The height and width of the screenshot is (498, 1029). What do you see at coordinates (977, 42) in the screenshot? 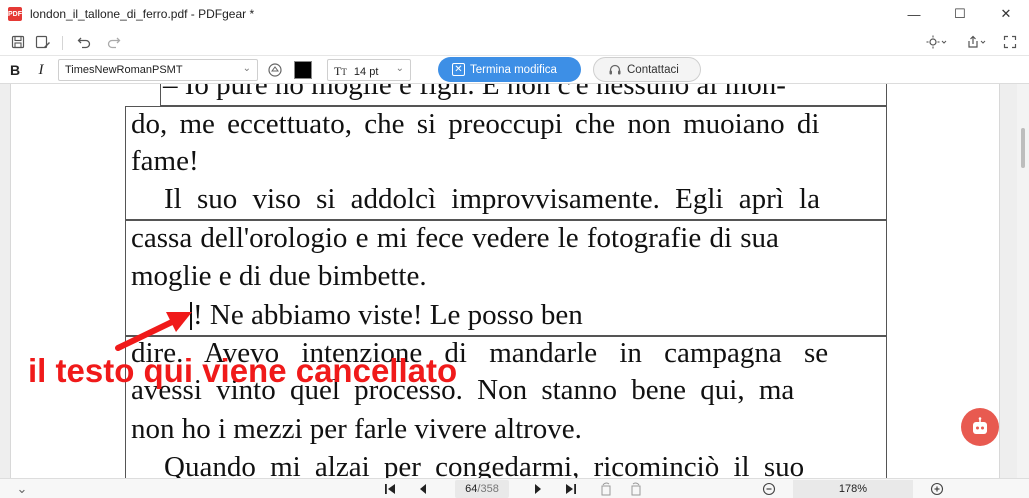
I see `share-icon` at bounding box center [977, 42].